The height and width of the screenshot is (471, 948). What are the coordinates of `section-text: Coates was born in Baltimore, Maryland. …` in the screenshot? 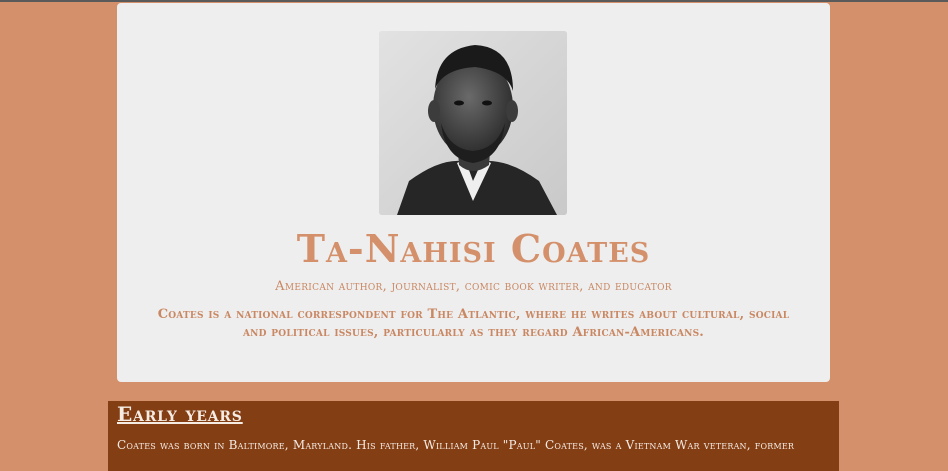 It's located at (456, 445).